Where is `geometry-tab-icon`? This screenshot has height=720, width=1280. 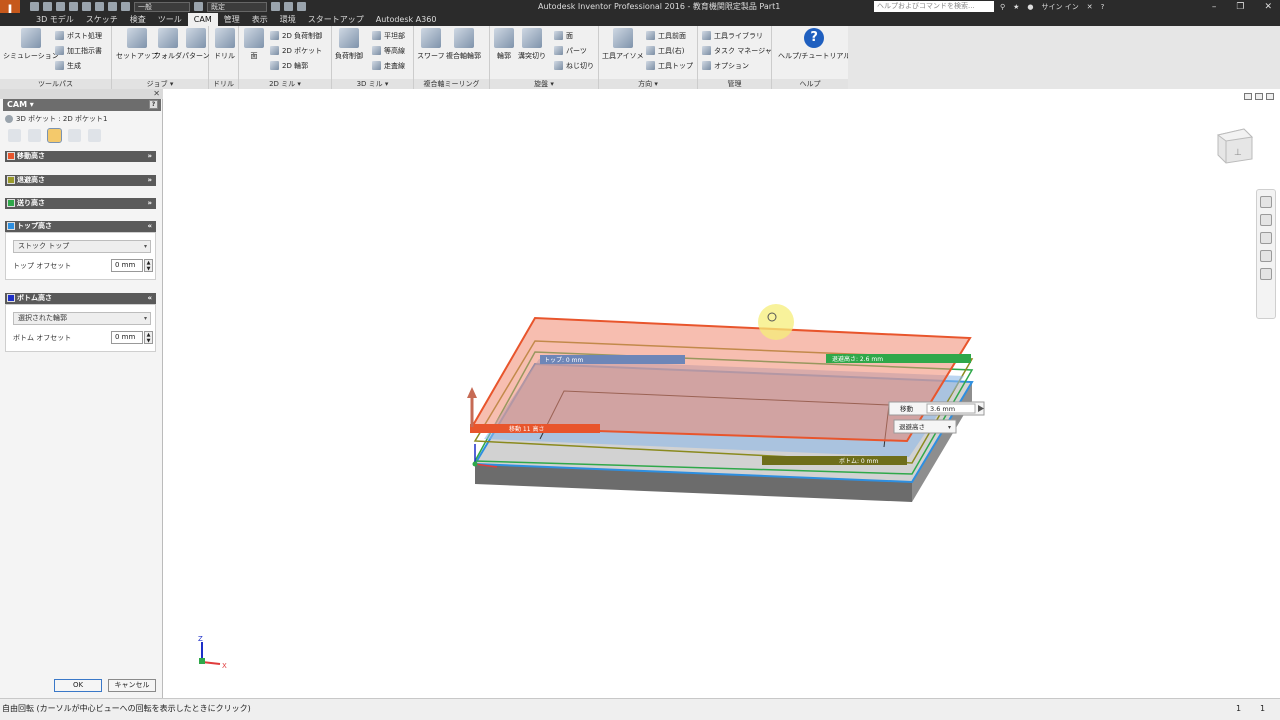 geometry-tab-icon is located at coordinates (34, 135).